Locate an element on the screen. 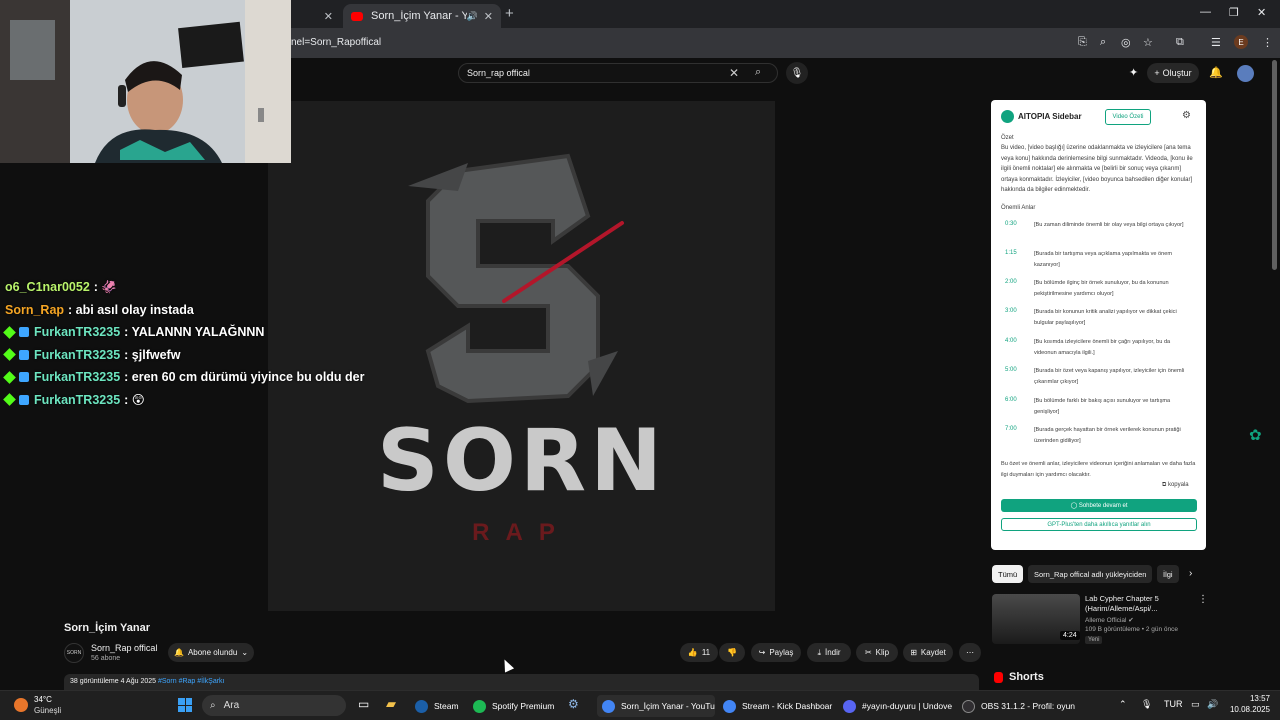 The height and width of the screenshot is (720, 1280). bookmark-star-icon: ☆ is located at coordinates (1148, 42).